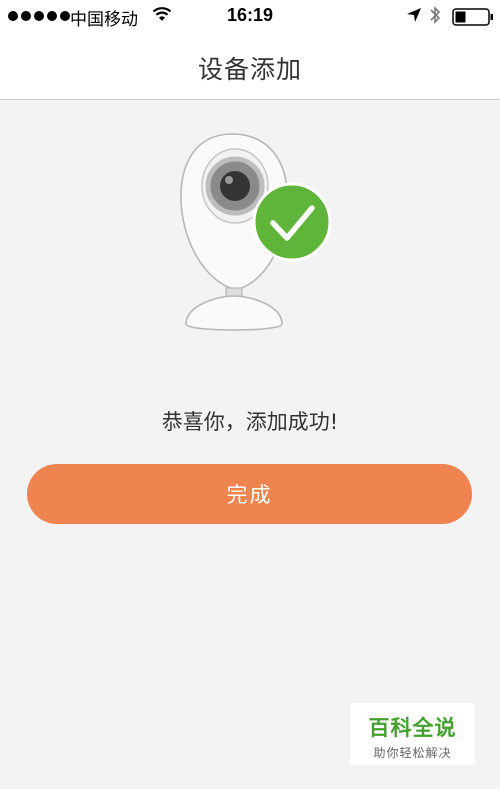 The height and width of the screenshot is (789, 500). I want to click on clock: 16:19, so click(250, 15).